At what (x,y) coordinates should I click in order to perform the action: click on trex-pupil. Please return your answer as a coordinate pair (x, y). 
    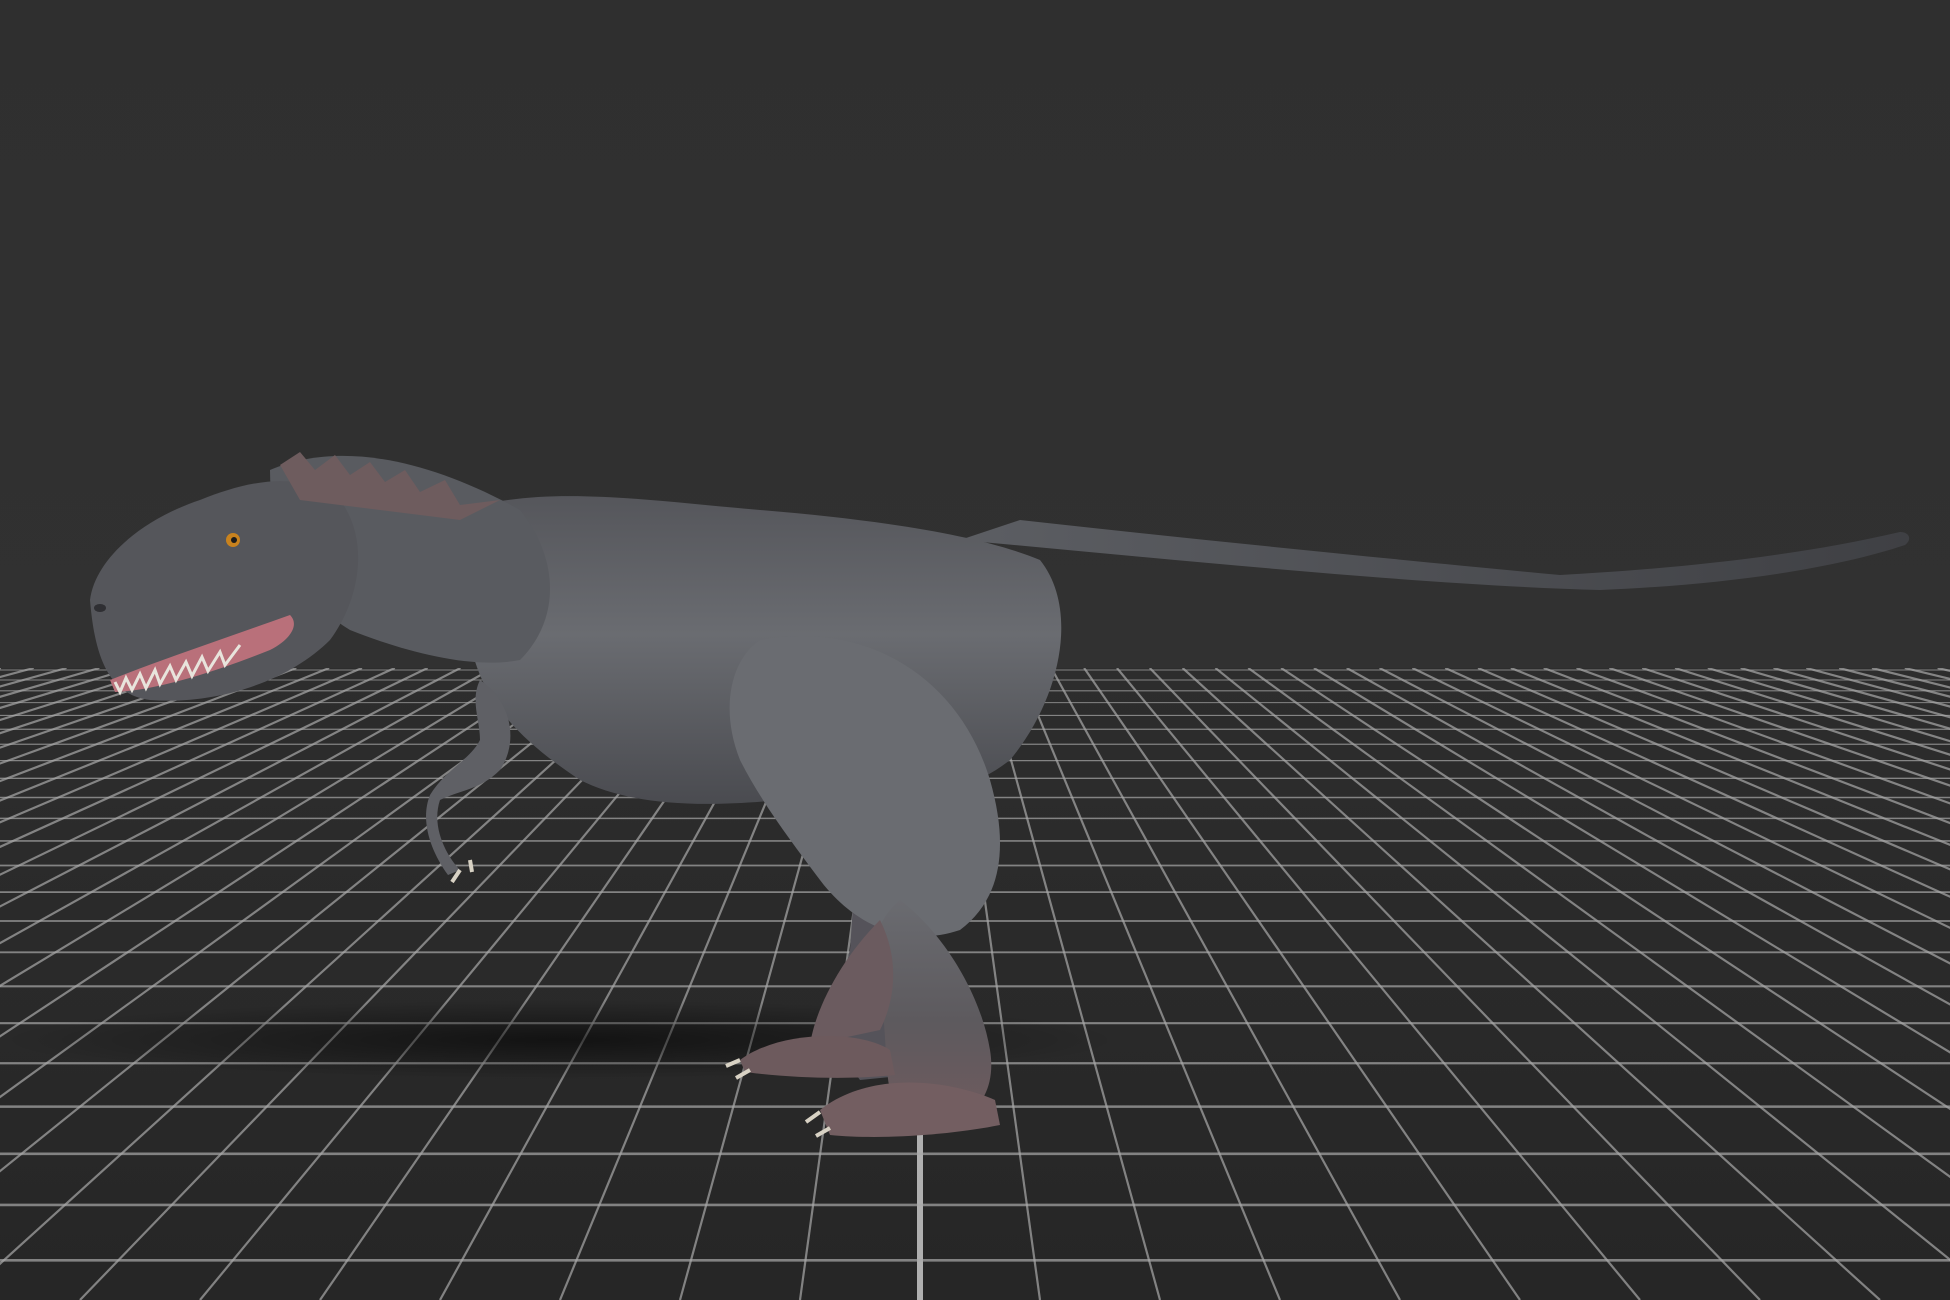
    Looking at the image, I should click on (234, 540).